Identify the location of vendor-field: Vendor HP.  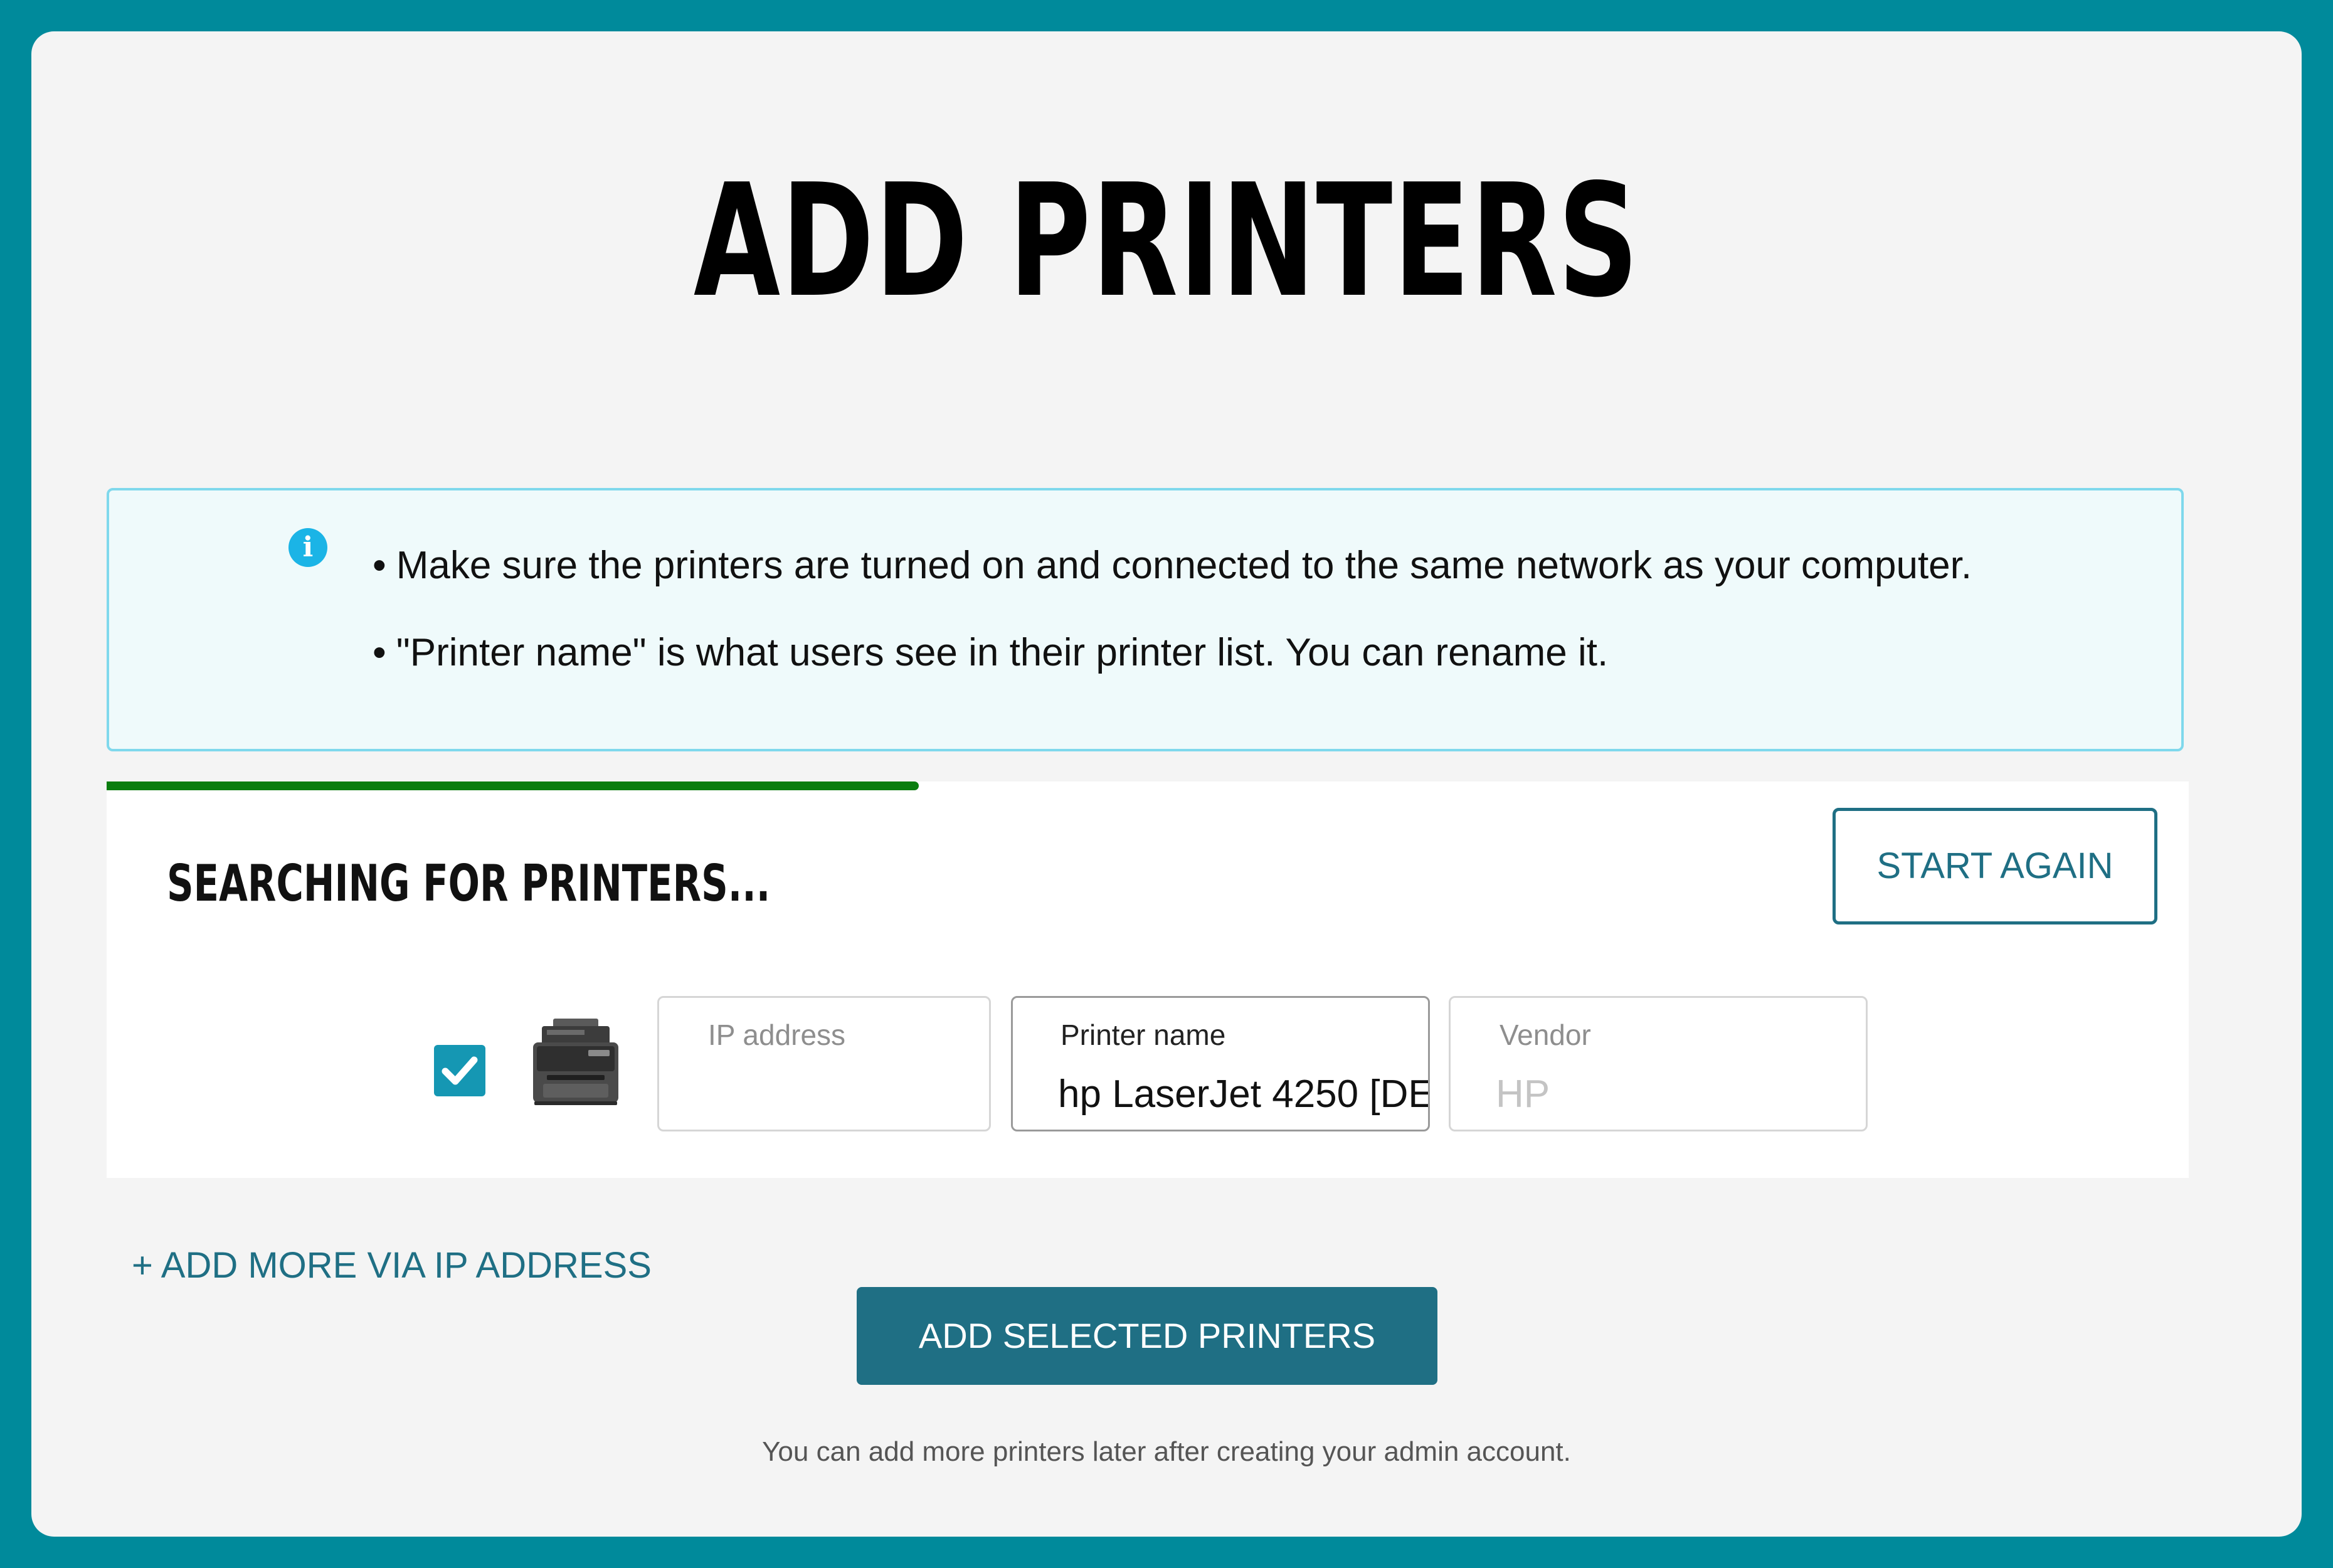
(1658, 1063).